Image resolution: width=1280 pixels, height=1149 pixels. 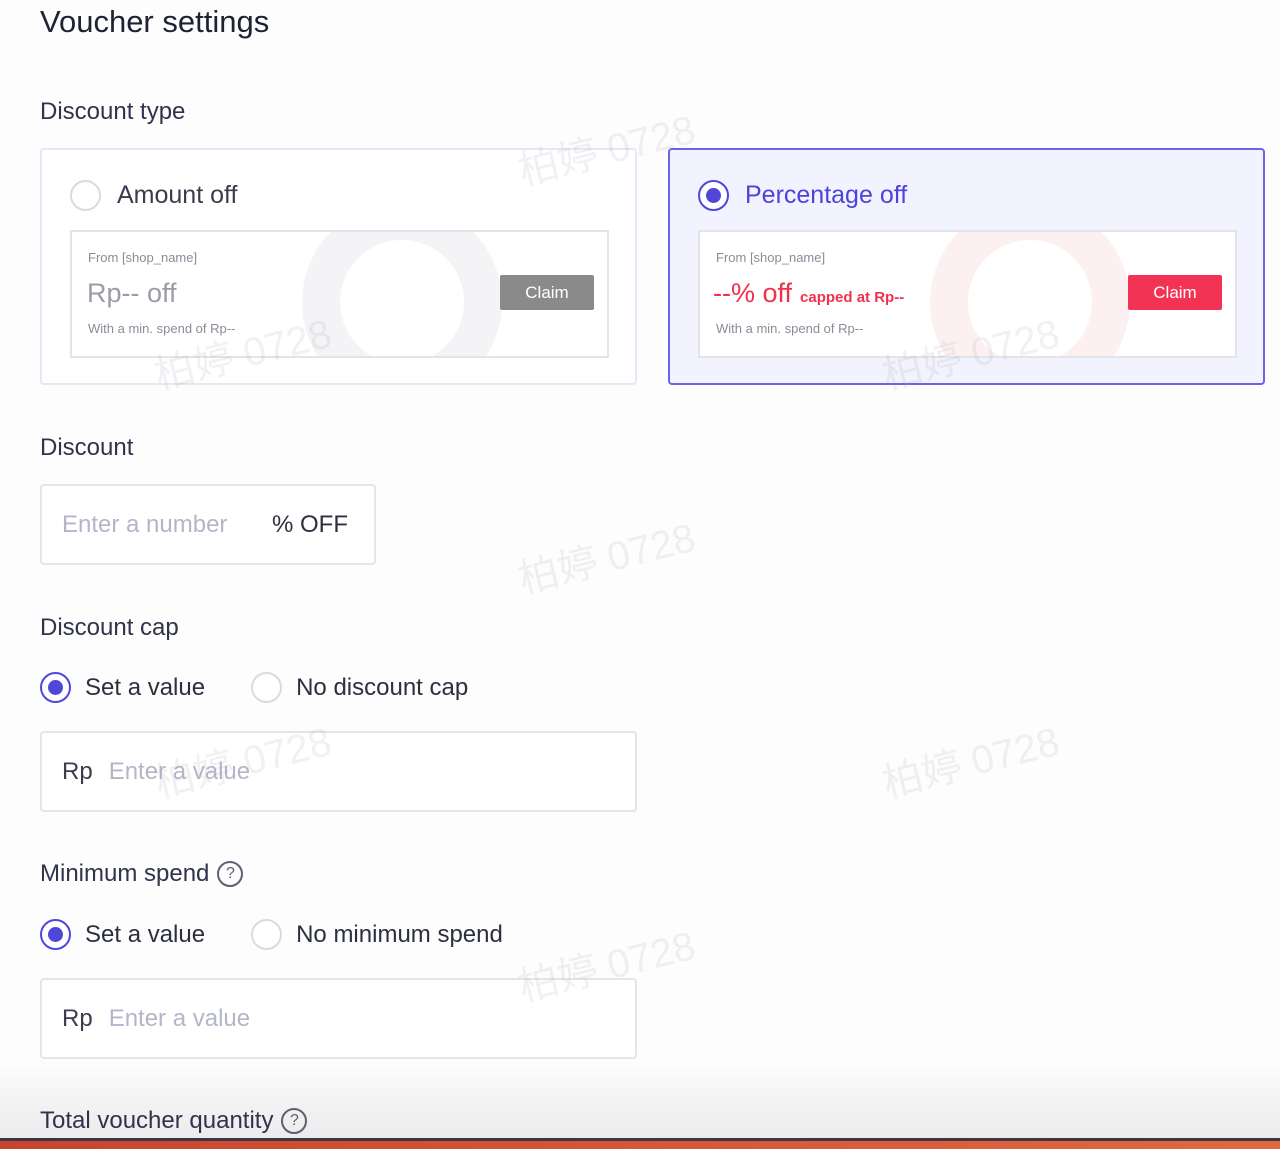 I want to click on discount-suffix: % OFF, so click(x=310, y=524).